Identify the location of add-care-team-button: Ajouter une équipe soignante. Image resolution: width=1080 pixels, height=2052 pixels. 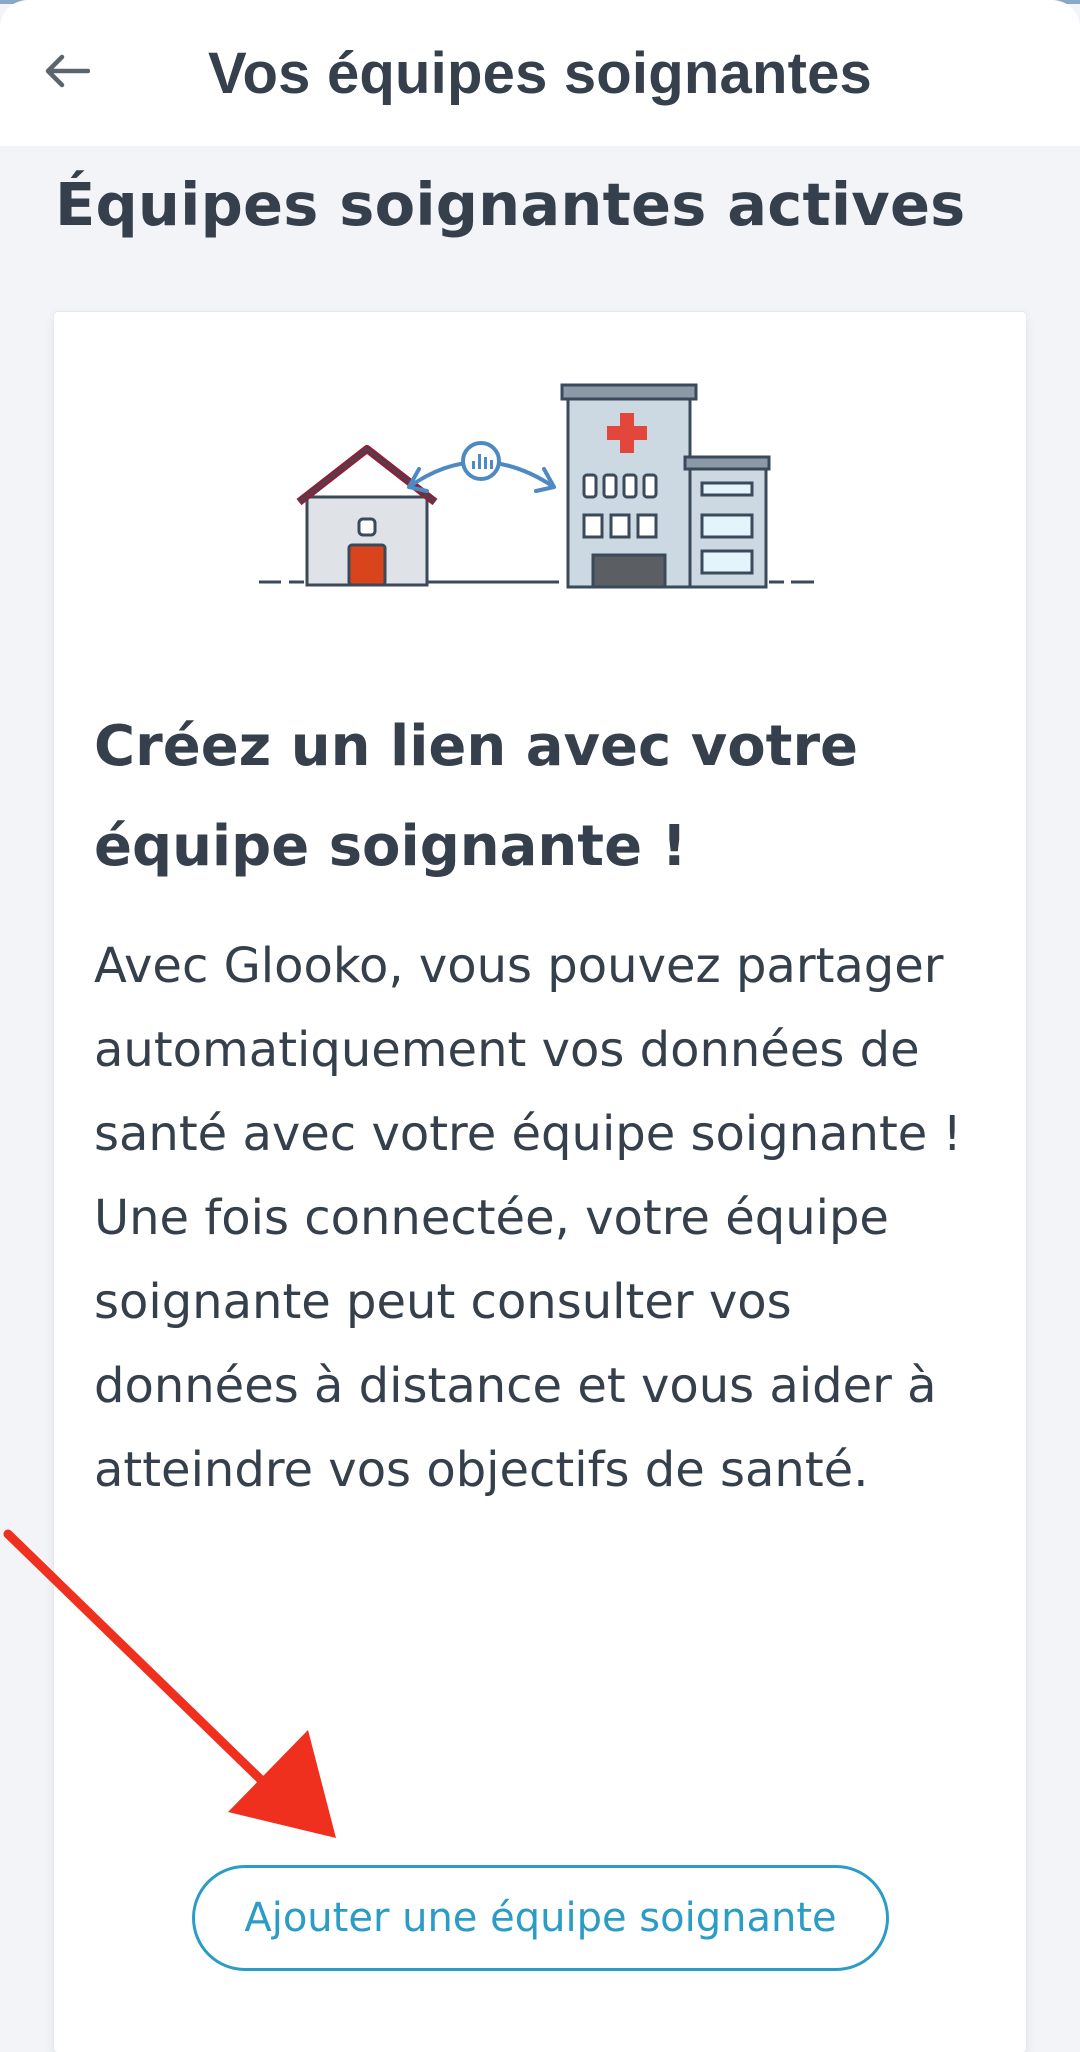
(540, 1918).